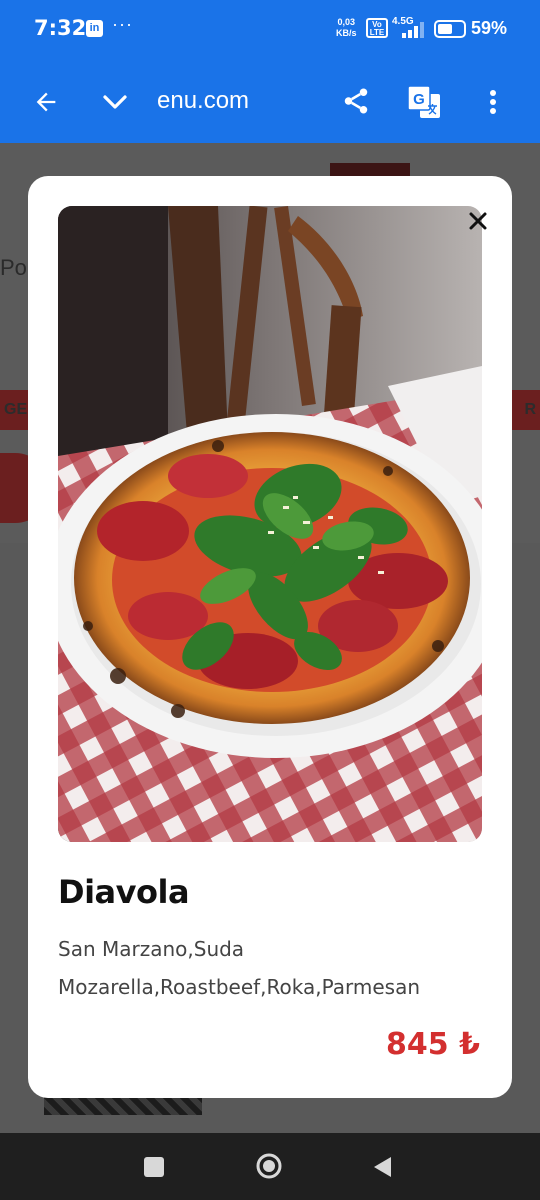 This screenshot has width=540, height=1200. What do you see at coordinates (13, 267) in the screenshot?
I see `bg-text: Po` at bounding box center [13, 267].